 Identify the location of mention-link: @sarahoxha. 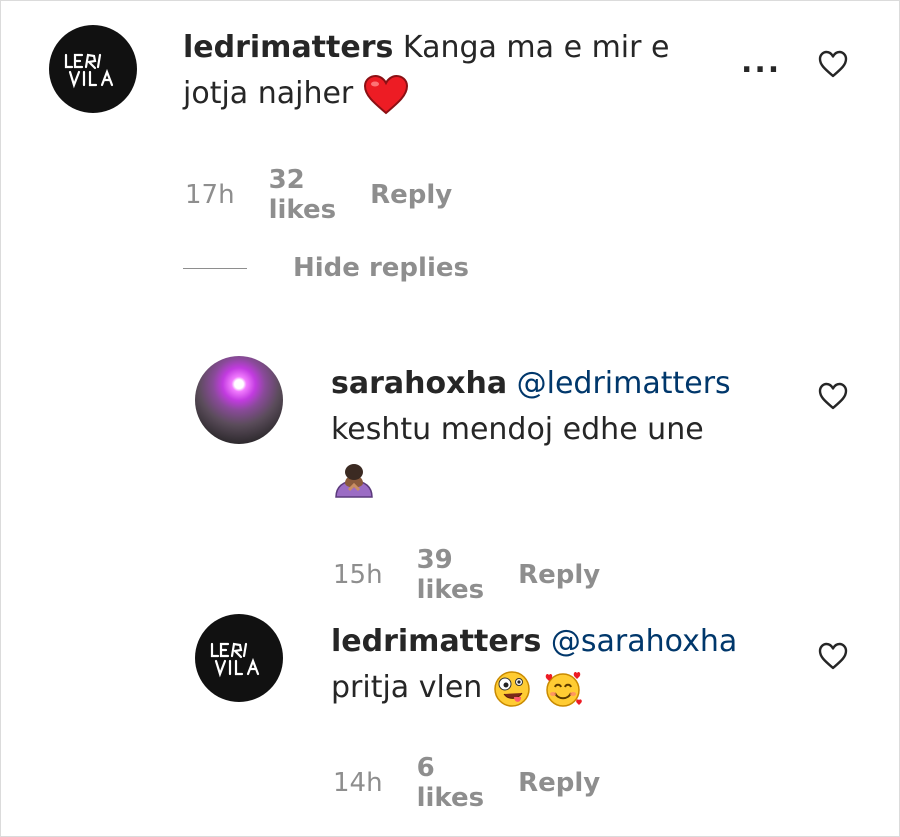
(644, 641).